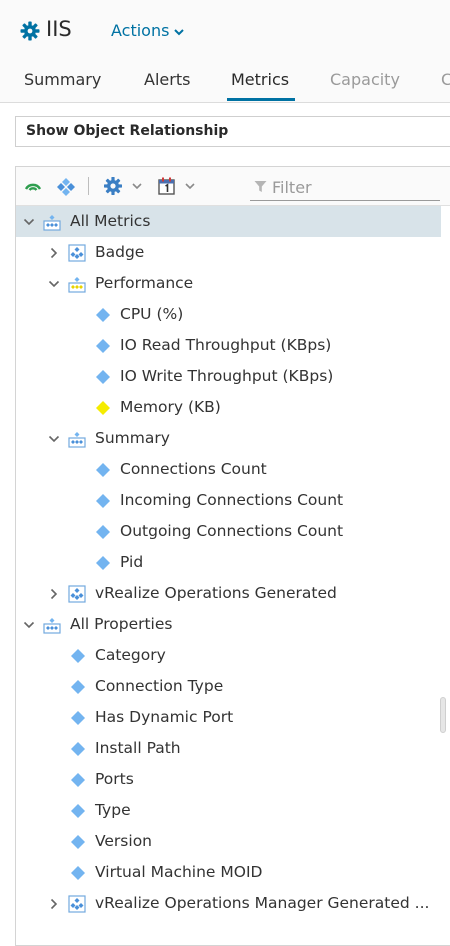 The height and width of the screenshot is (946, 450). I want to click on active-tab-indicator, so click(261, 99).